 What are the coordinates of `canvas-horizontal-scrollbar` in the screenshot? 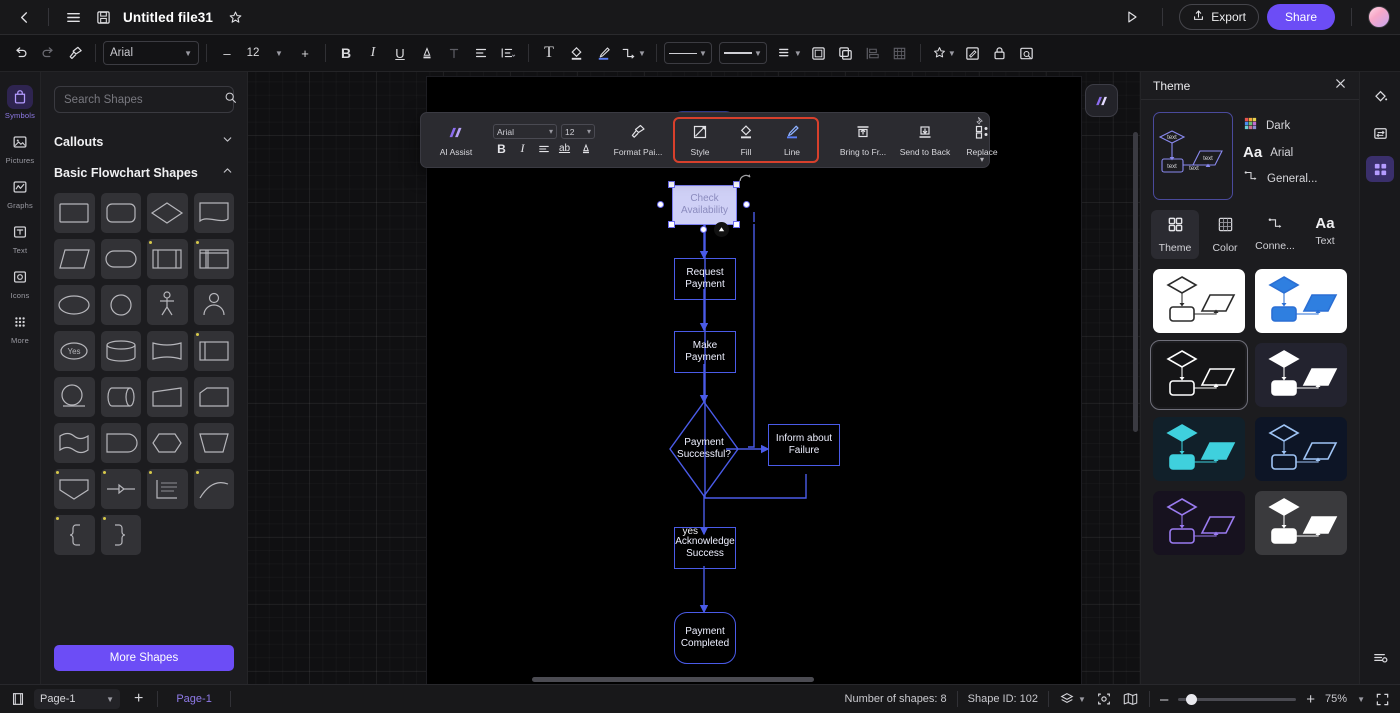 It's located at (673, 679).